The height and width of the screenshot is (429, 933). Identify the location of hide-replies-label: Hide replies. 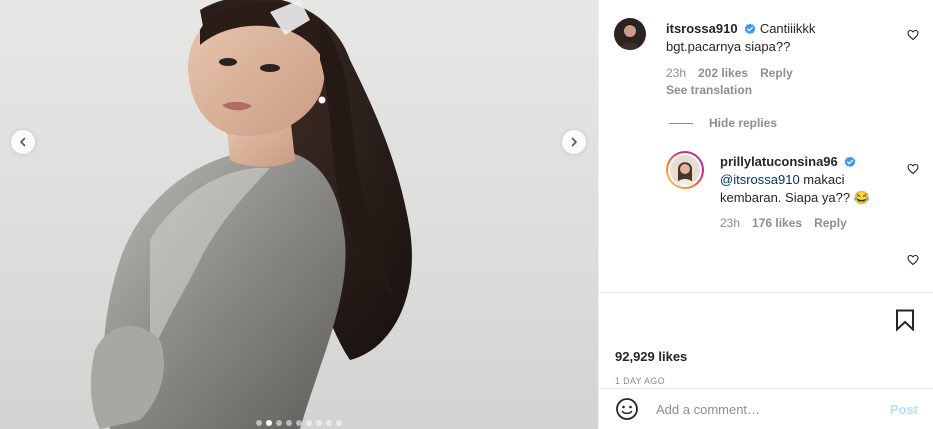
(743, 123).